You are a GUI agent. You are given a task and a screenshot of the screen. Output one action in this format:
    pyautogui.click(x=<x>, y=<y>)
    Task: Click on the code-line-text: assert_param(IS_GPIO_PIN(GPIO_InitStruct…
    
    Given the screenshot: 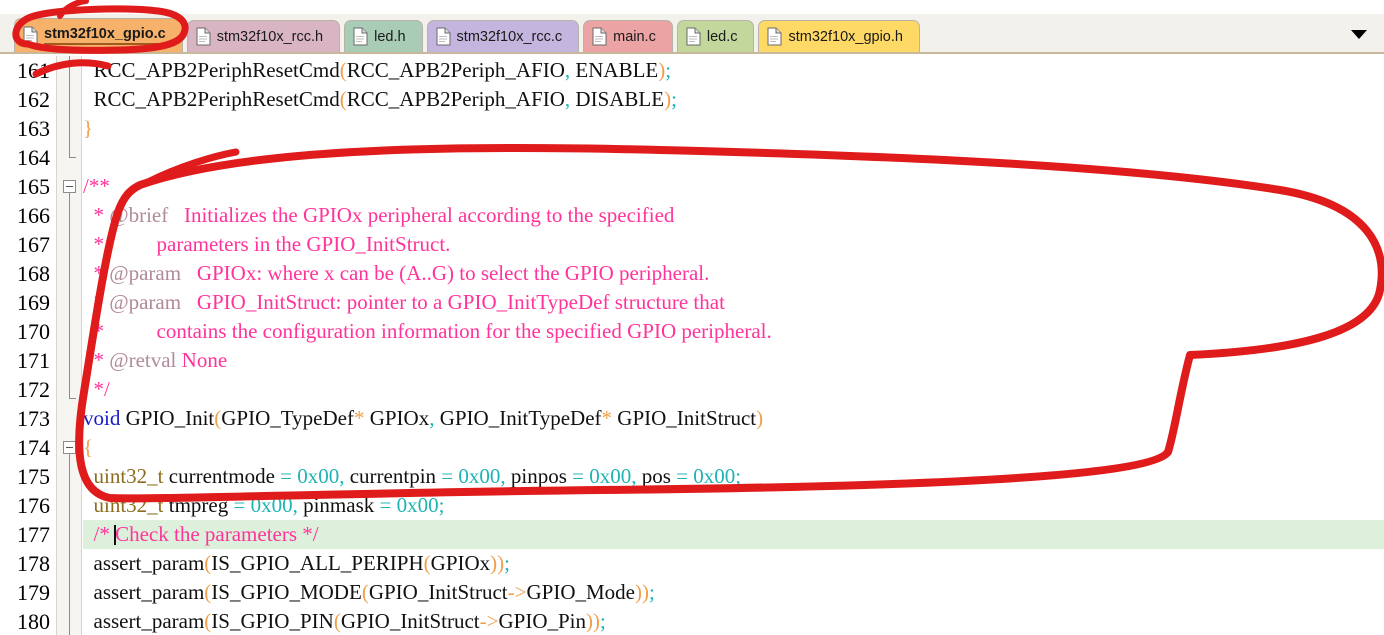 What is the action you would take?
    pyautogui.click(x=349, y=621)
    